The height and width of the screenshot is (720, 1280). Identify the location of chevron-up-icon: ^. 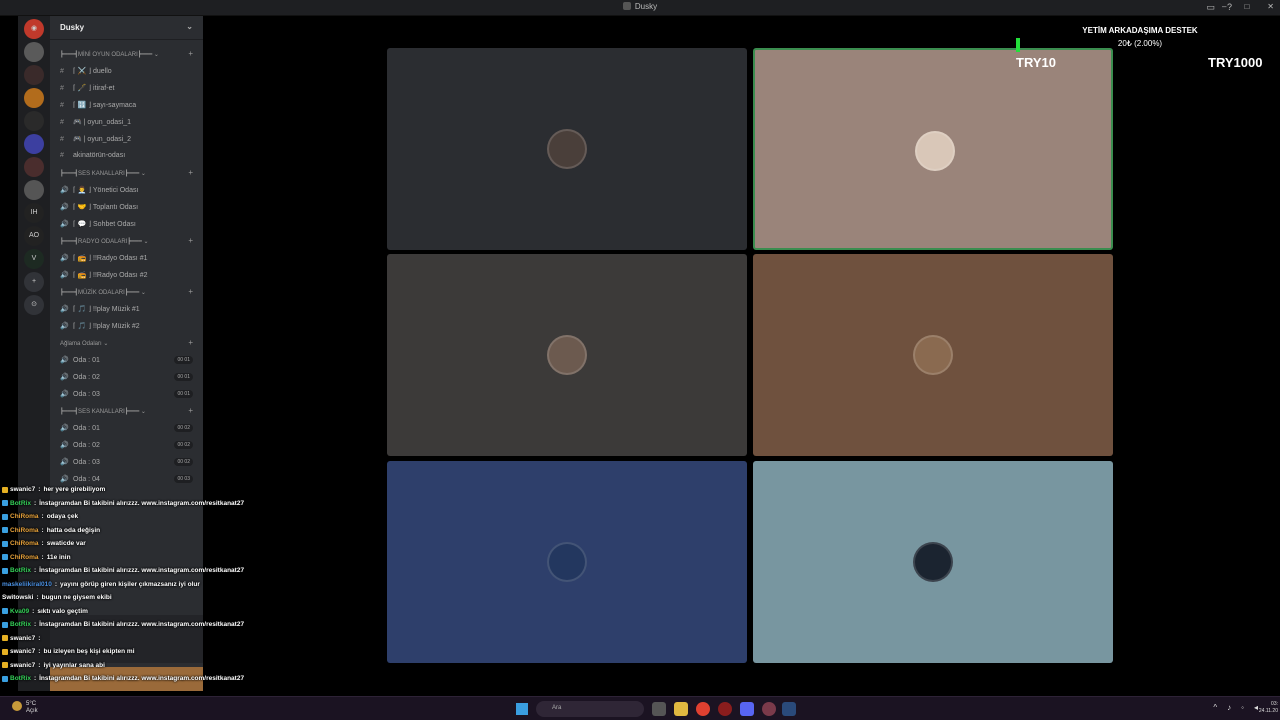
(1215, 707).